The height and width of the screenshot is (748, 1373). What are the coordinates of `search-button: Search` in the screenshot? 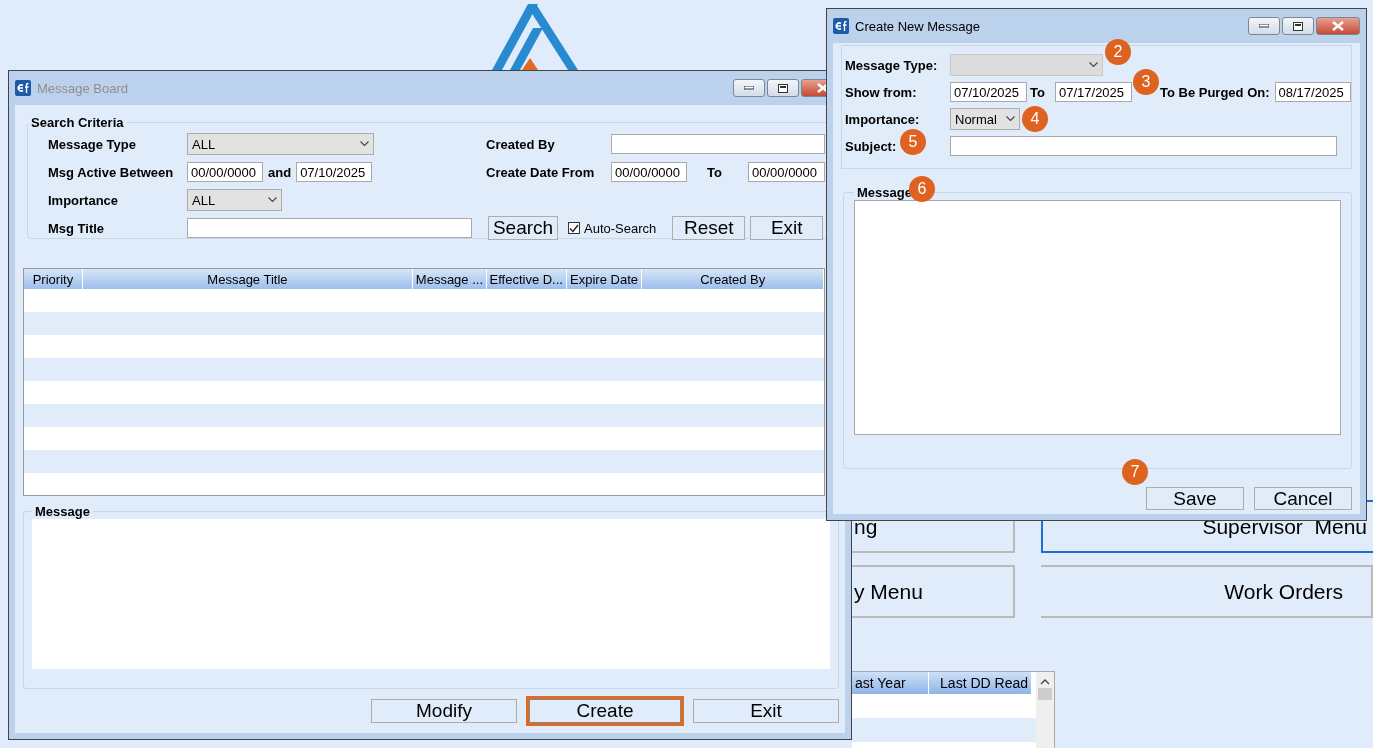 It's located at (523, 228).